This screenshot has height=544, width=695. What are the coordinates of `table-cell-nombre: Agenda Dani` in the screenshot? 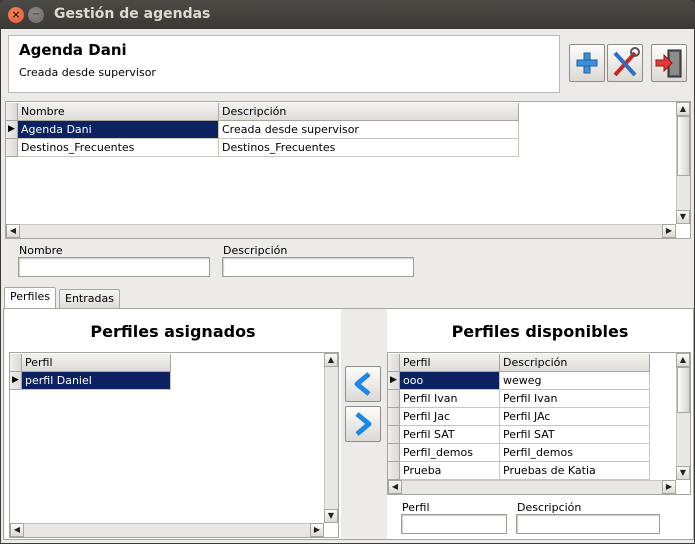 It's located at (118, 130).